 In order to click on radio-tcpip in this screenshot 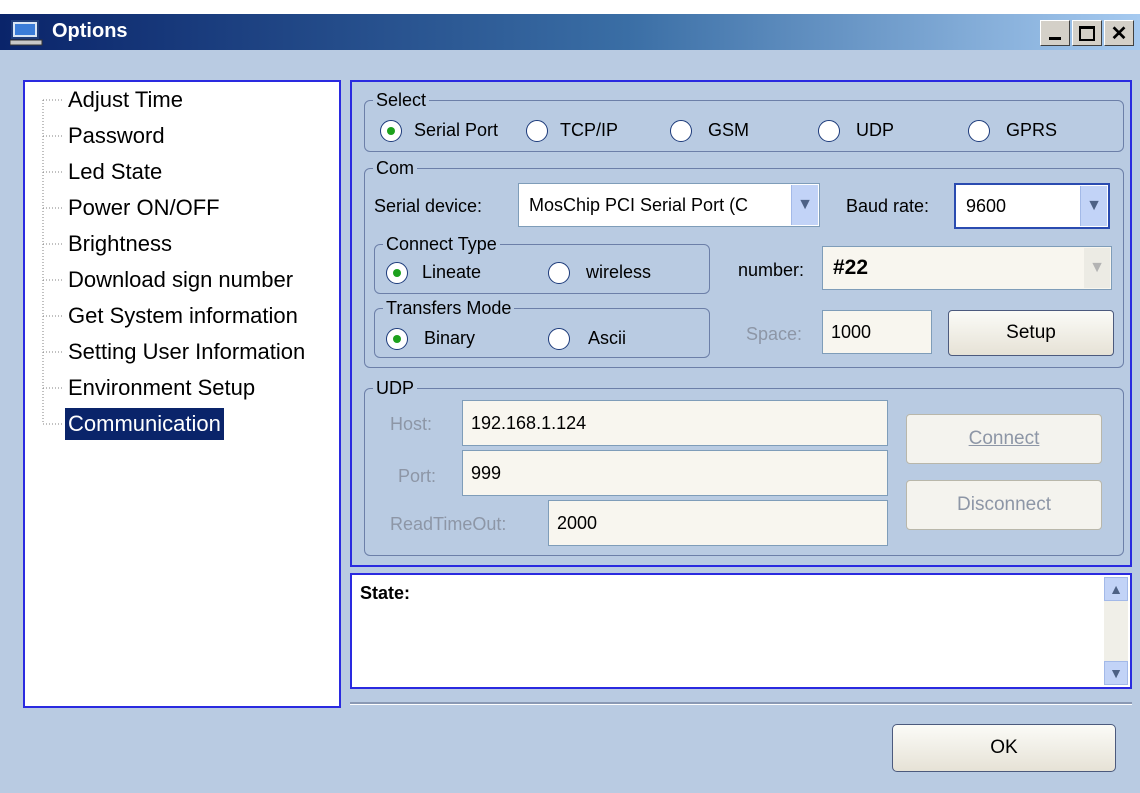, I will do `click(537, 131)`.